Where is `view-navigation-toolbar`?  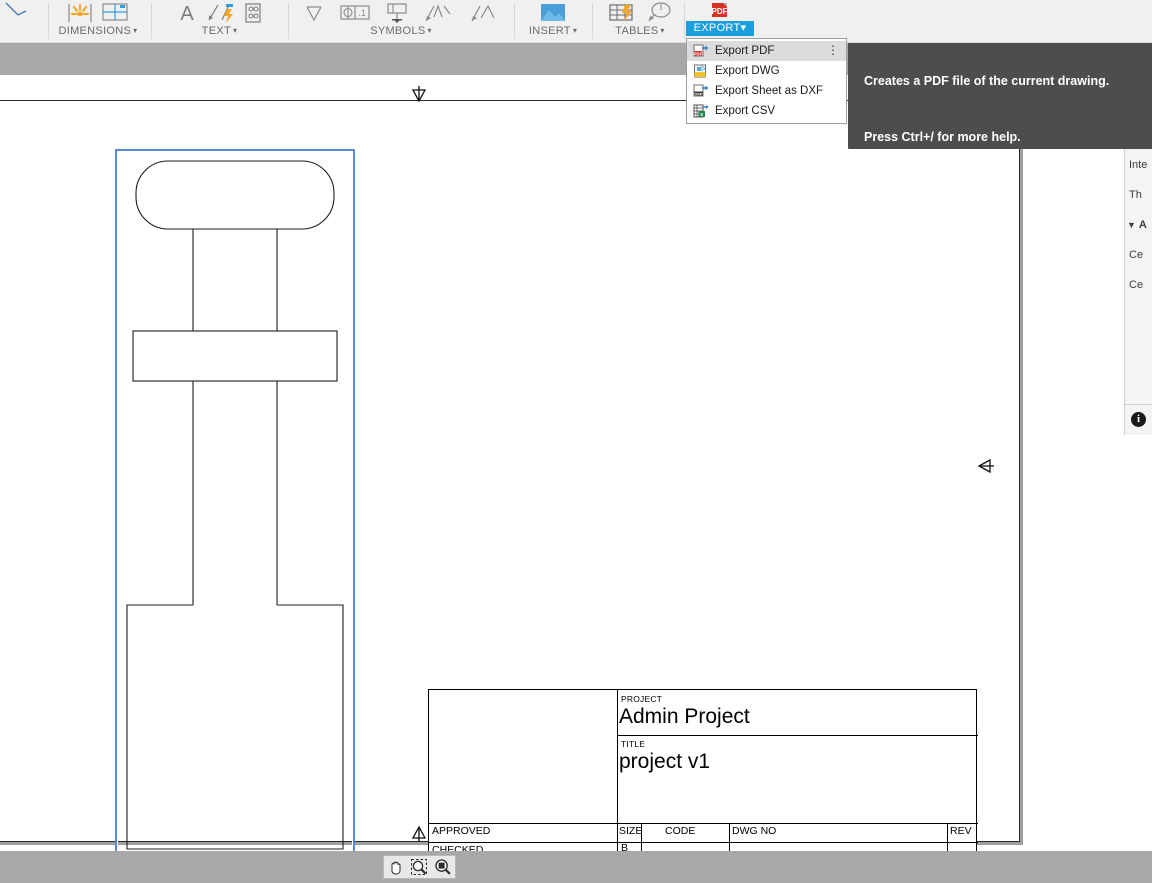
view-navigation-toolbar is located at coordinates (419, 867).